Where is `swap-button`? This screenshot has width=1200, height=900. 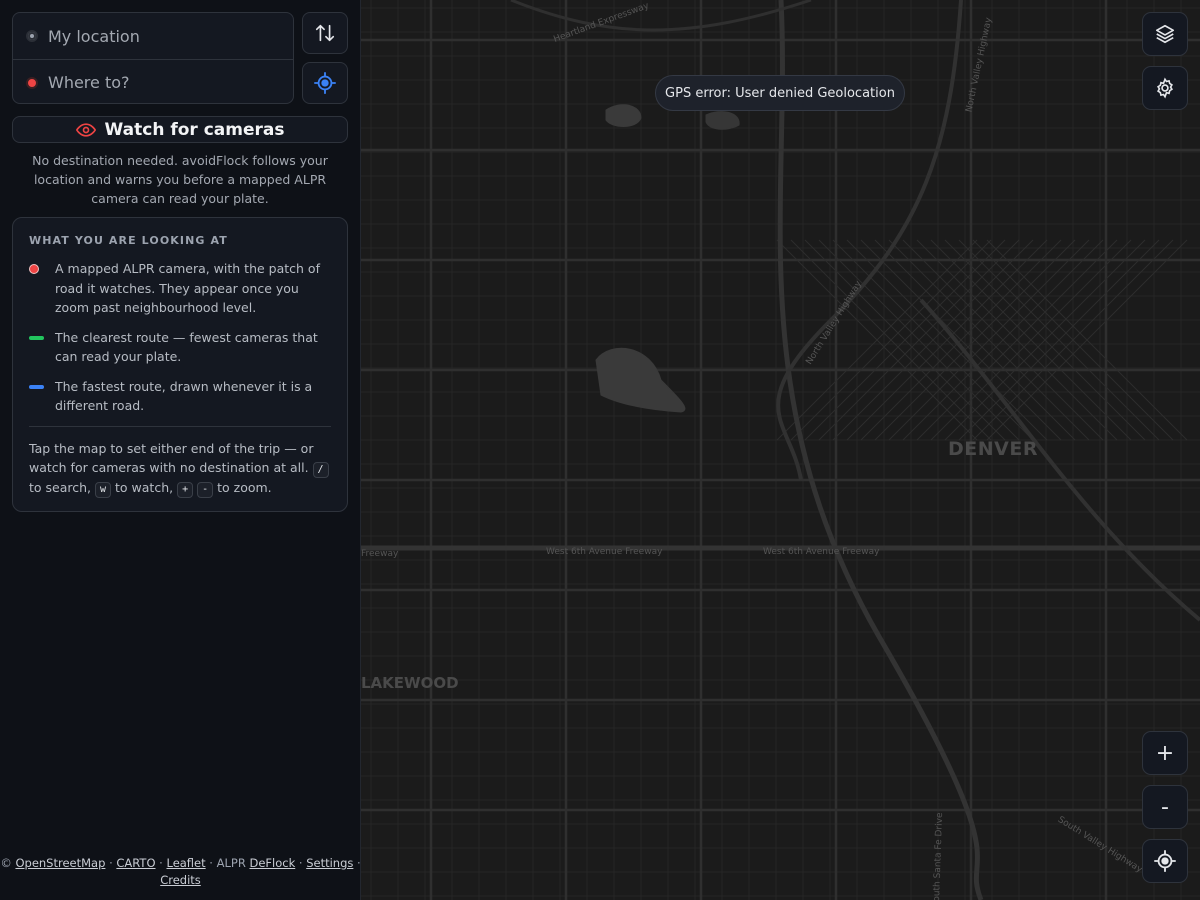 swap-button is located at coordinates (325, 33).